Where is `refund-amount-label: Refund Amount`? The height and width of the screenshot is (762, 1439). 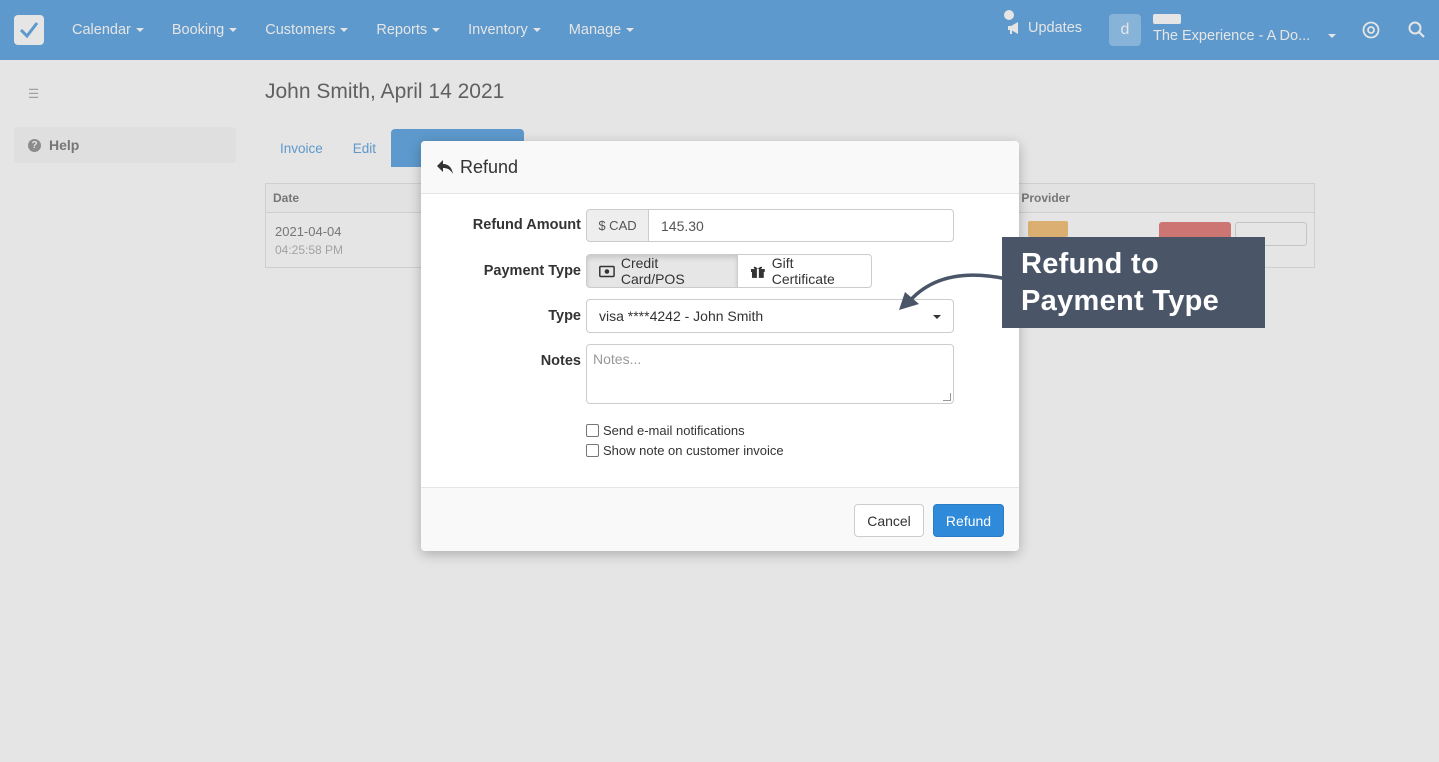 refund-amount-label: Refund Amount is located at coordinates (526, 225).